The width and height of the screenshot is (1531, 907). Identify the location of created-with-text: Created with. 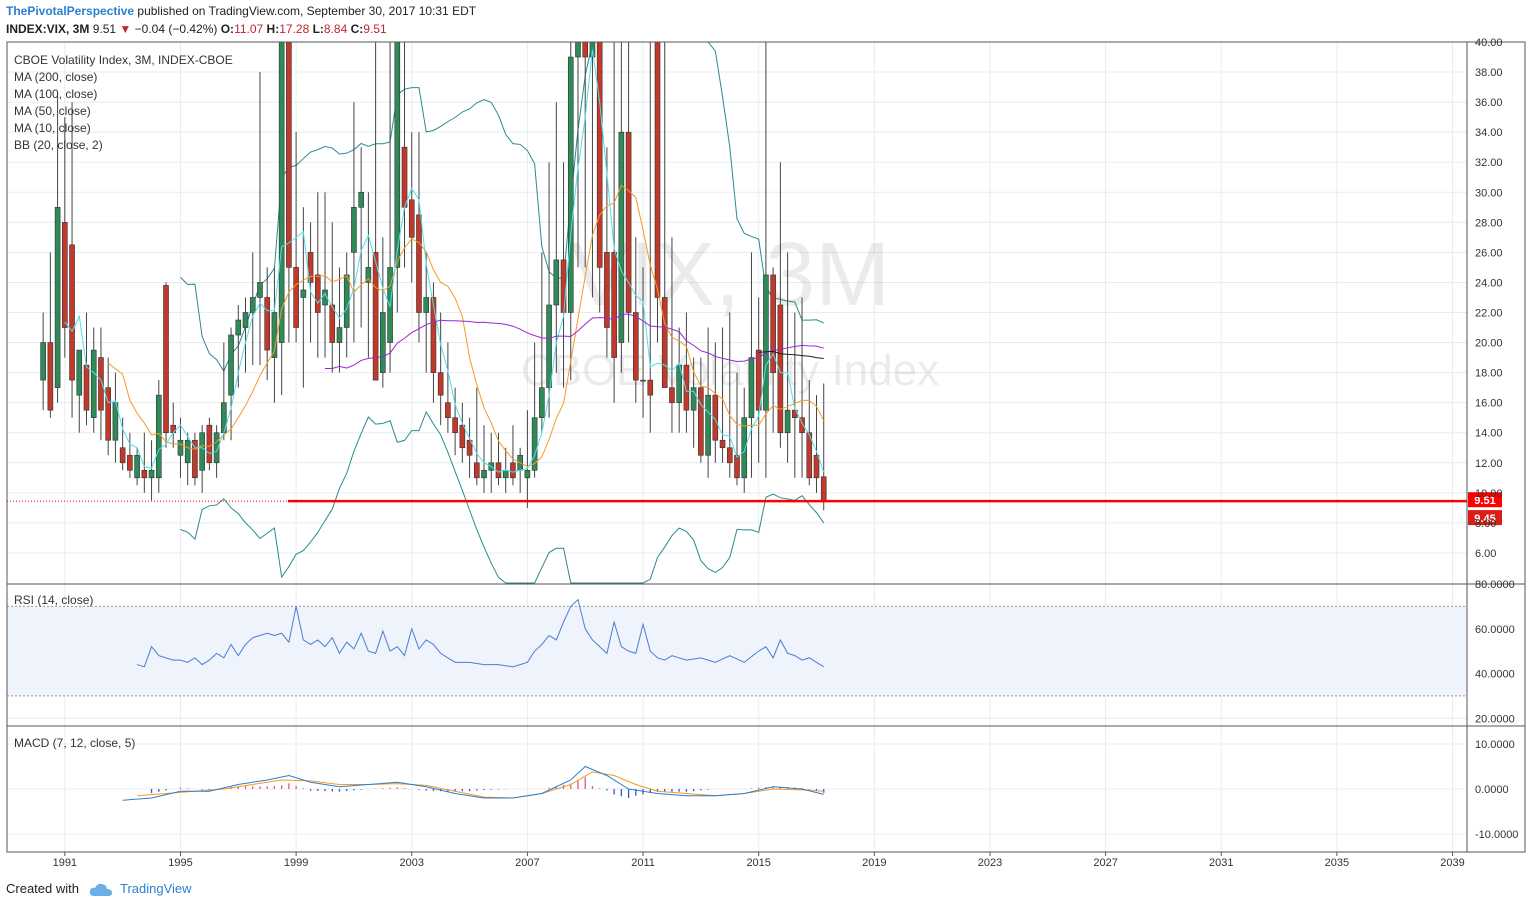
(42, 888).